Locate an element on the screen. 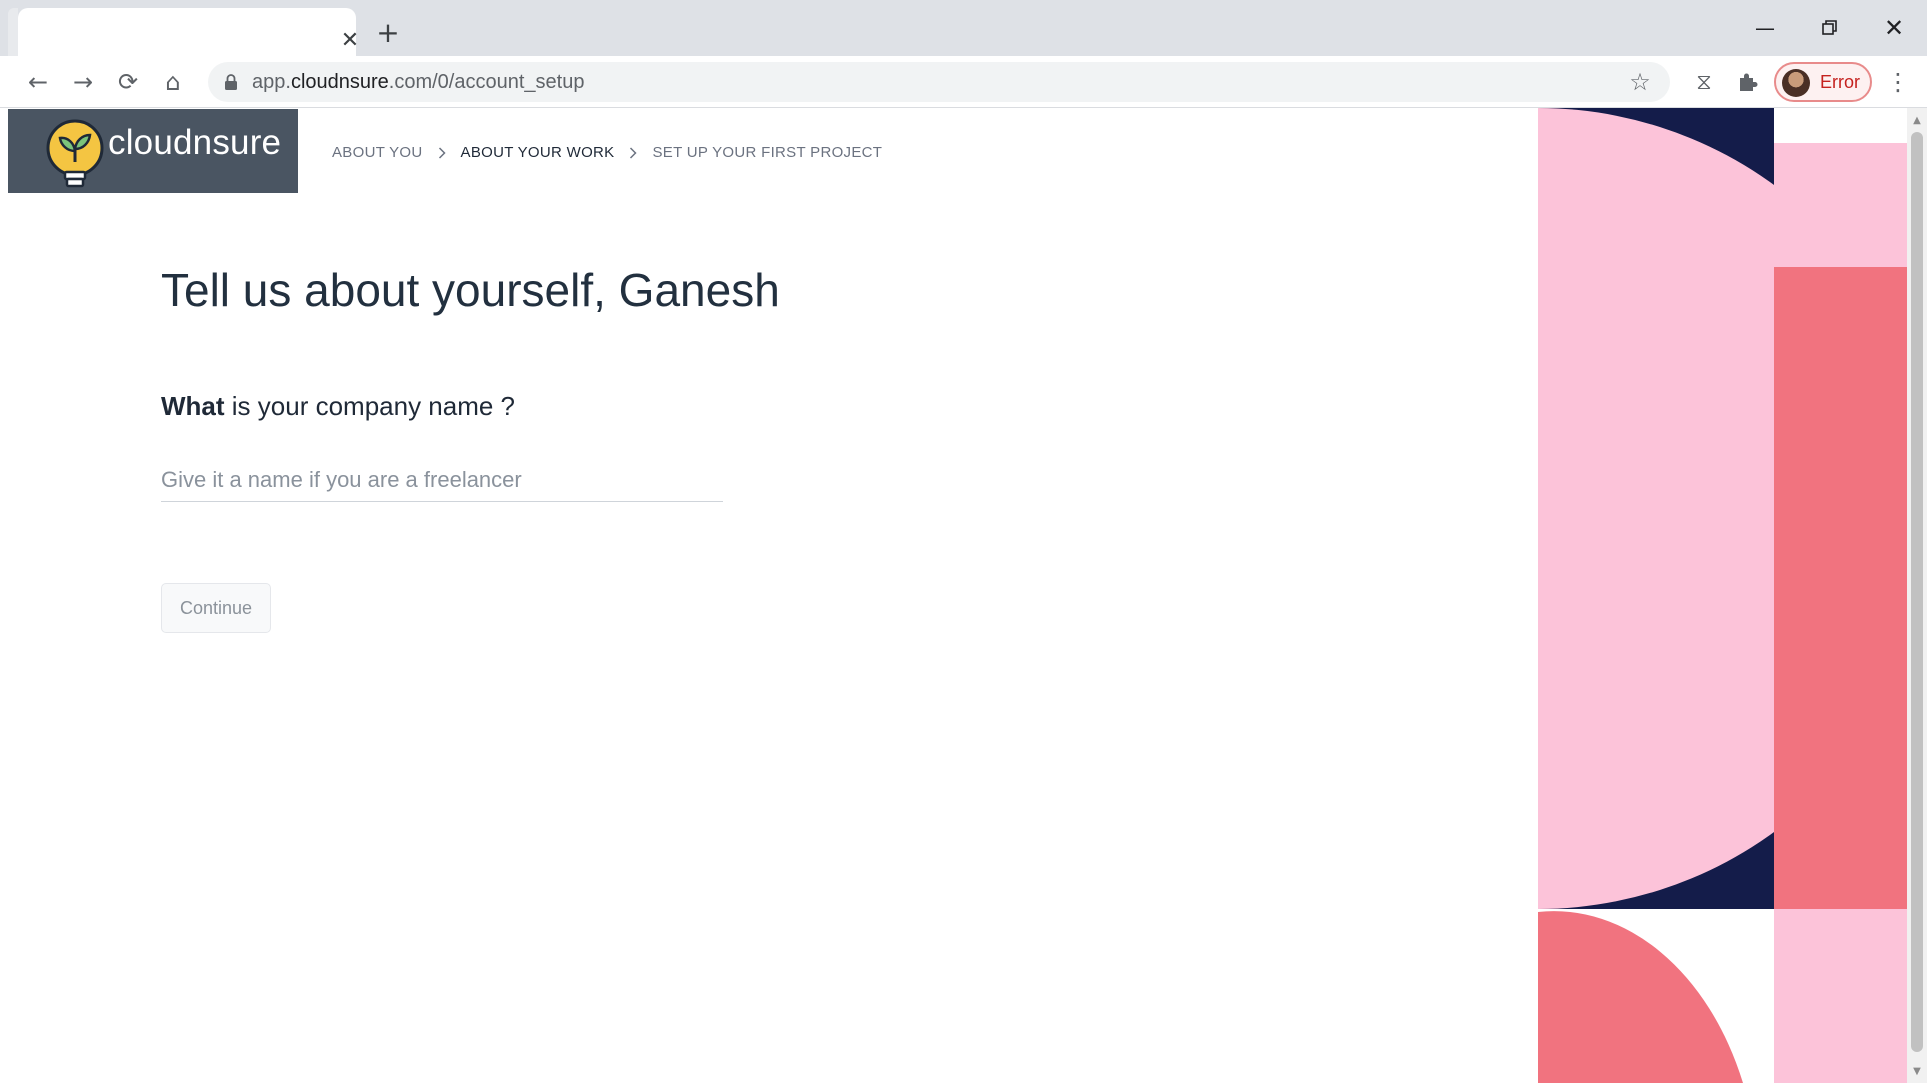 Image resolution: width=1927 pixels, height=1083 pixels. app-logo: cloudnsure is located at coordinates (153, 151).